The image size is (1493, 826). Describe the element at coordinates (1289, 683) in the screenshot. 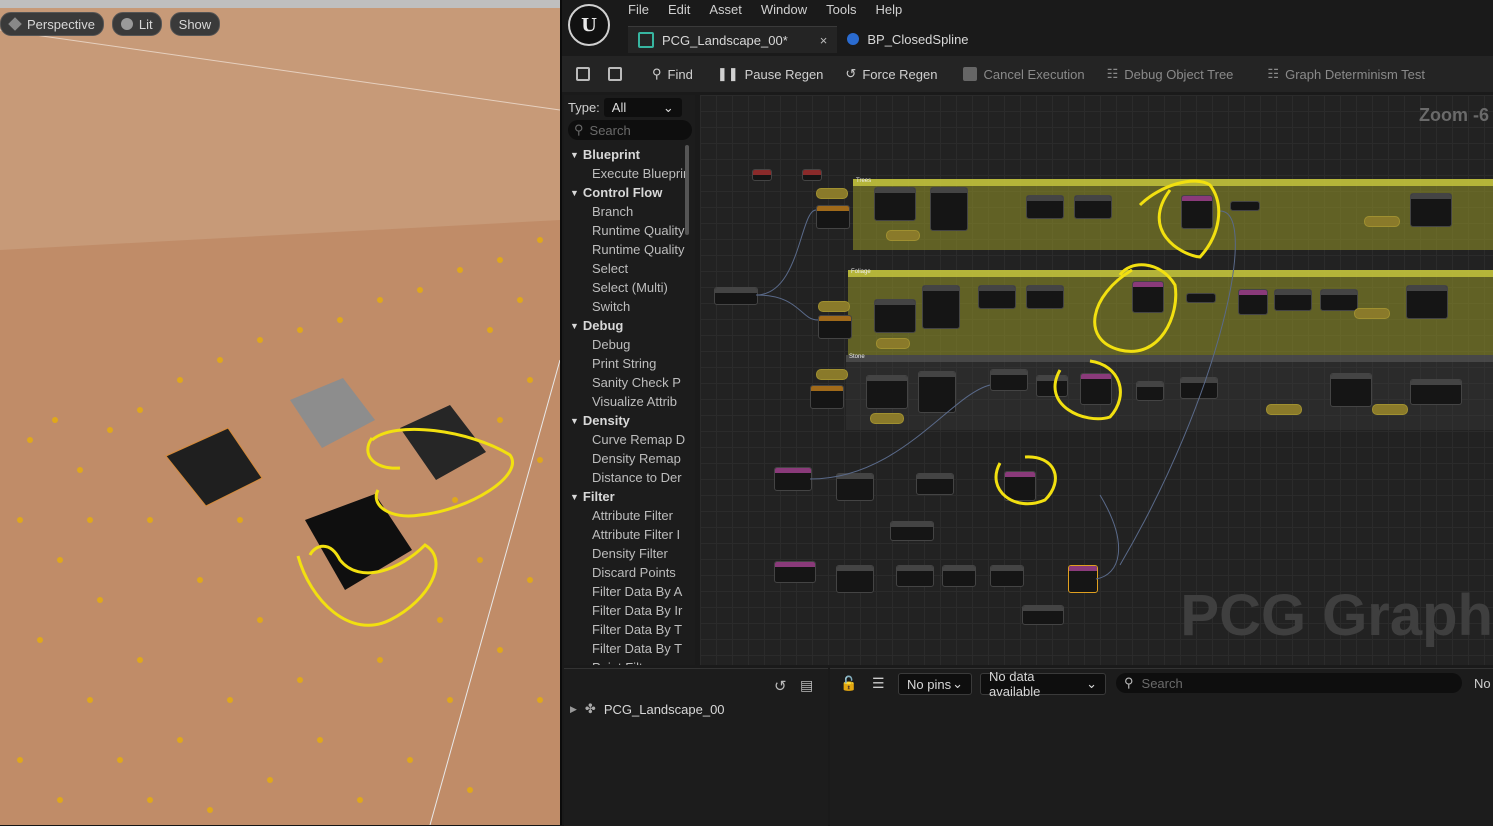

I see `attribute-search-input: ⚲ Search` at that location.